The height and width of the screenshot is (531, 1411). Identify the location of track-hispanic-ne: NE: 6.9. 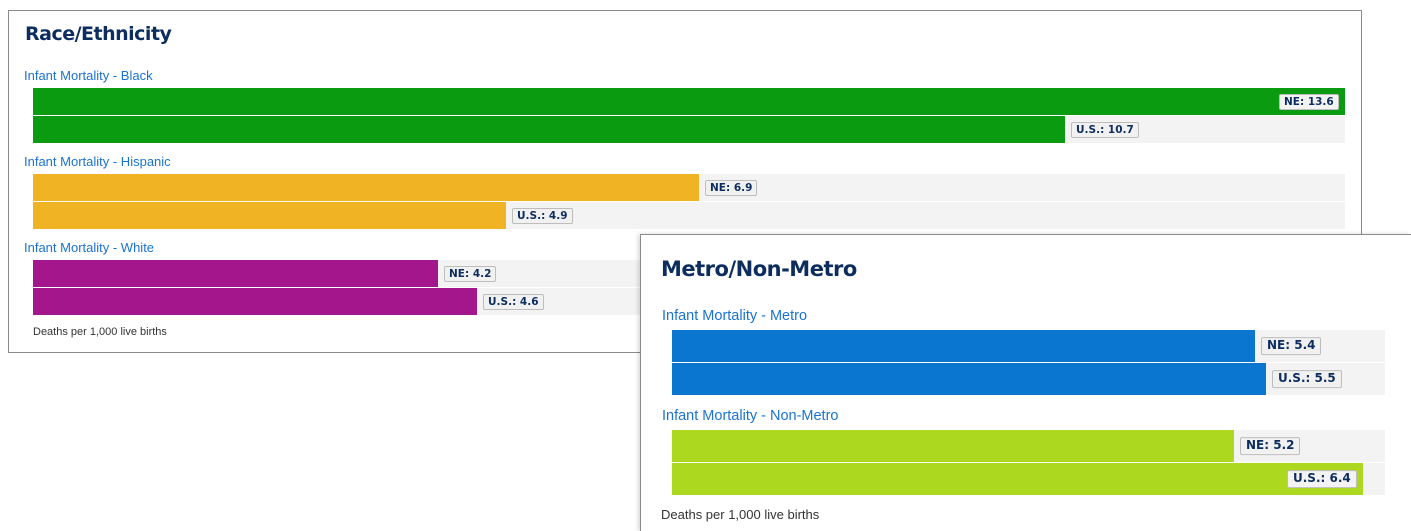
(689, 187).